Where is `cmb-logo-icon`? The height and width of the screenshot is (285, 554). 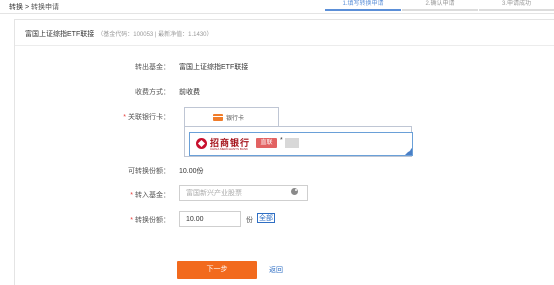 cmb-logo-icon is located at coordinates (201, 143).